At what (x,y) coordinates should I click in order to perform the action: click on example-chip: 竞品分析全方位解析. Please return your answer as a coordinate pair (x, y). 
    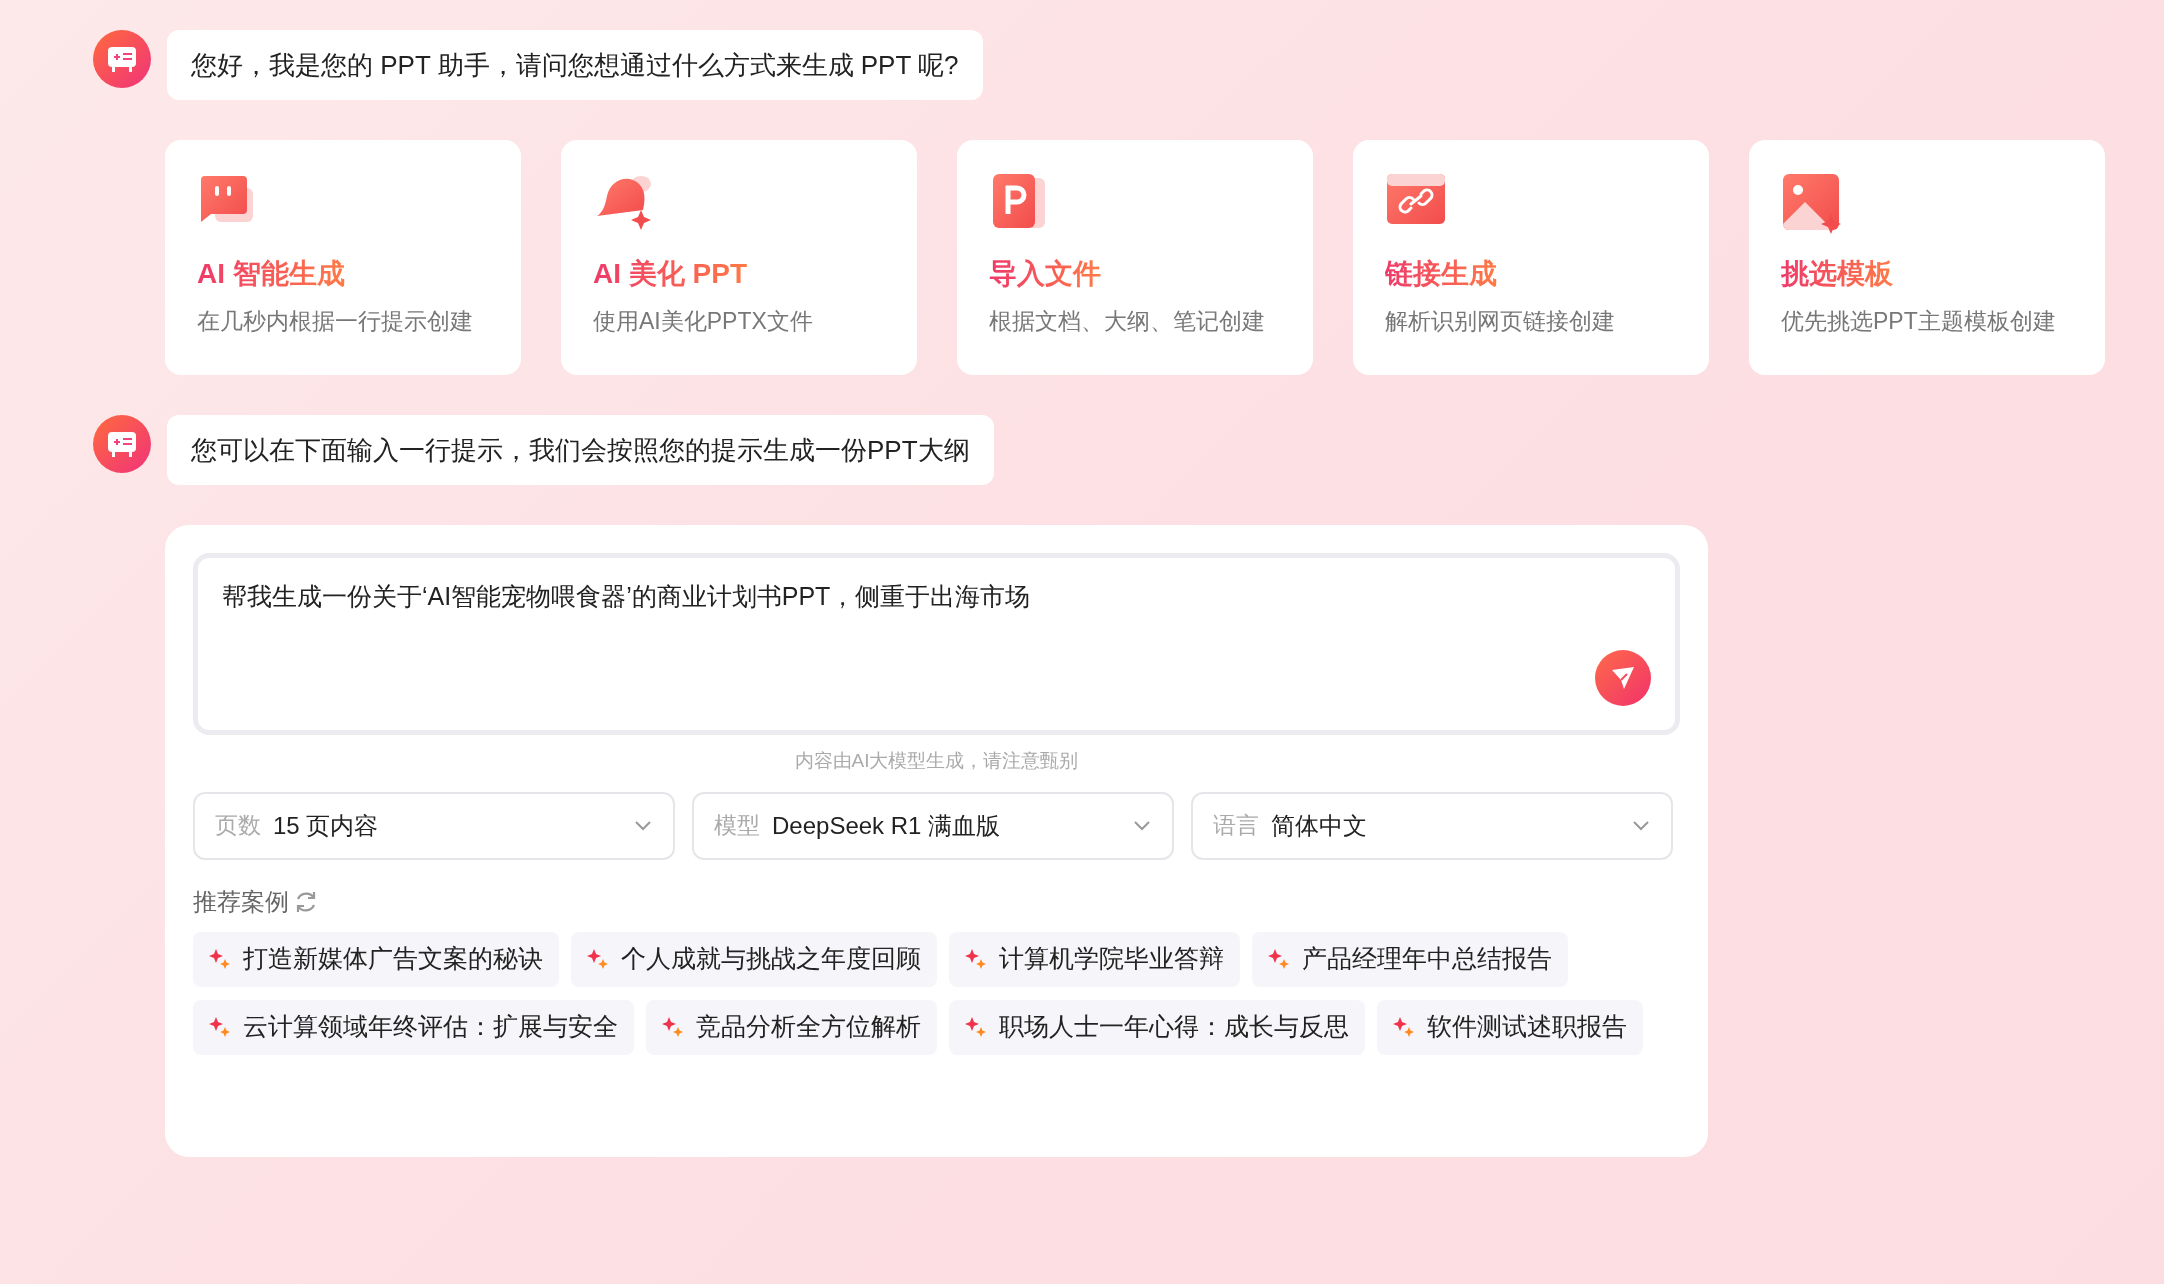
    Looking at the image, I should click on (791, 1027).